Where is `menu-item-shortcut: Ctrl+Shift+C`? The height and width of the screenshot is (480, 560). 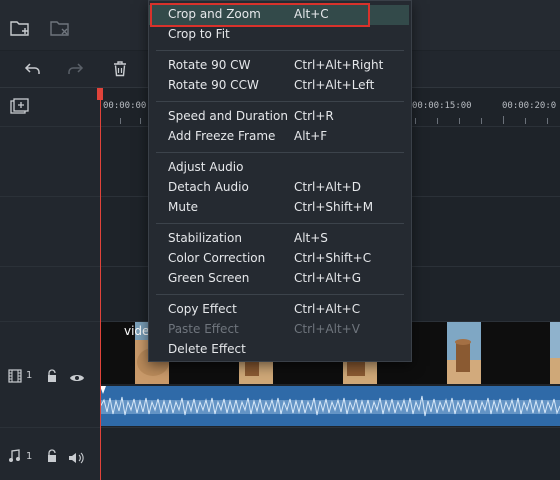
menu-item-shortcut: Ctrl+Shift+C is located at coordinates (333, 258).